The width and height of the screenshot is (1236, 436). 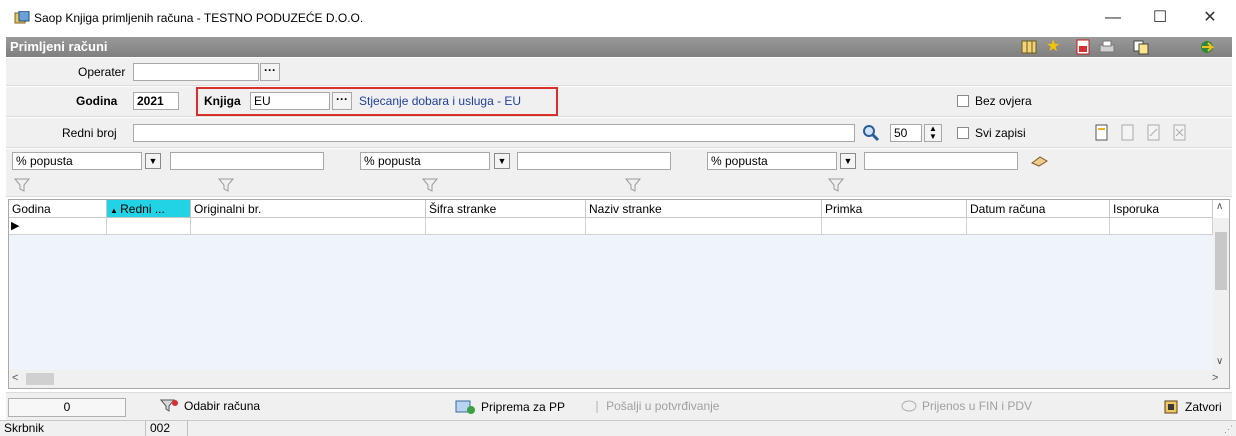 I want to click on knjiga-label: Knjiga, so click(x=222, y=101).